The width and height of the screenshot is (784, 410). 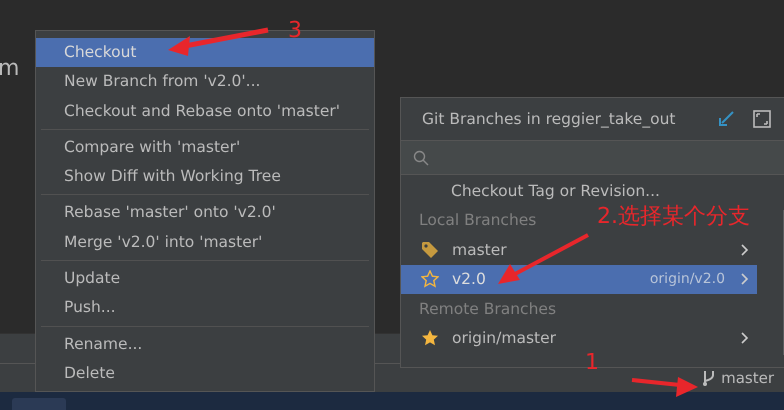 I want to click on annotation-text: 2.选择某个分支, so click(x=673, y=217).